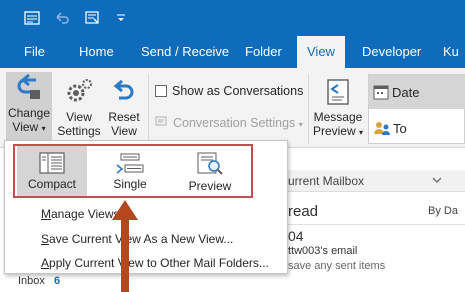 The image size is (465, 292). I want to click on message-preview-button: Message Preview ▾, so click(338, 111).